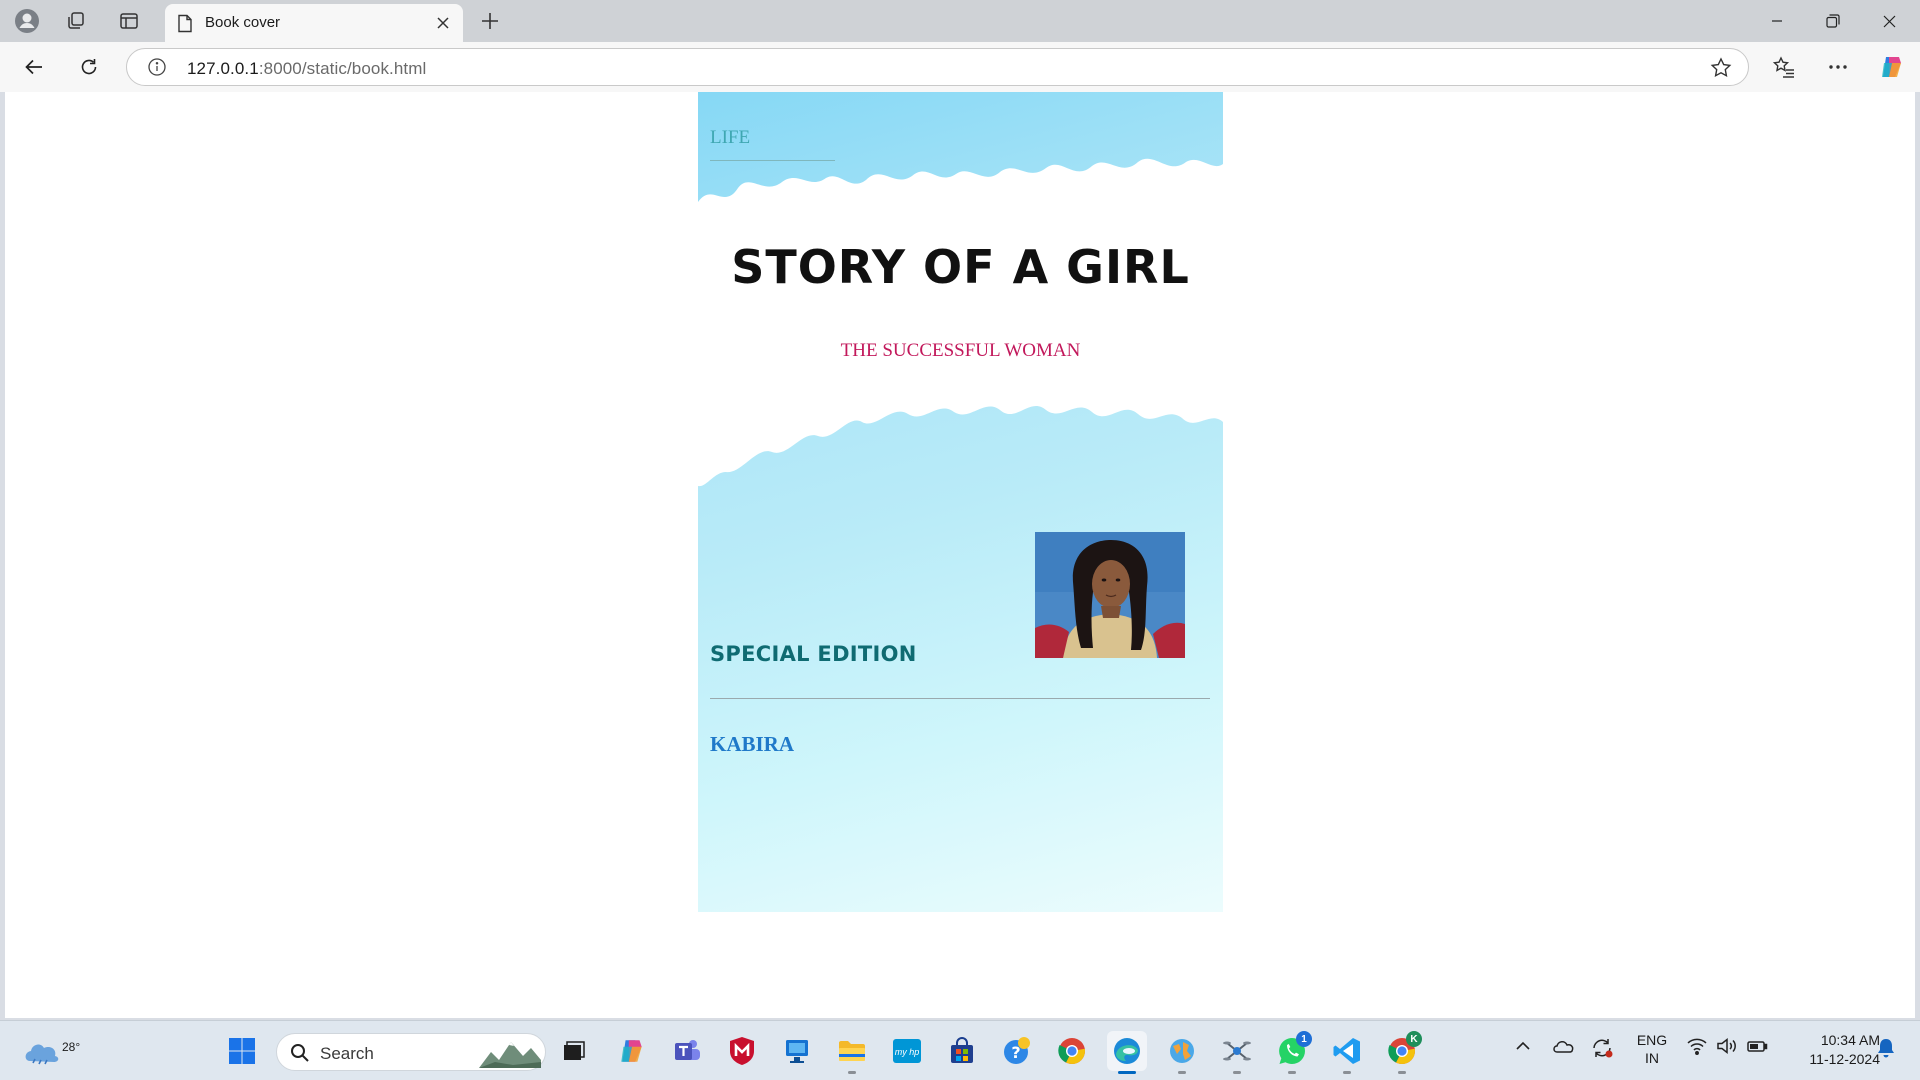  I want to click on url-path: :8000/static/book.html, so click(342, 68).